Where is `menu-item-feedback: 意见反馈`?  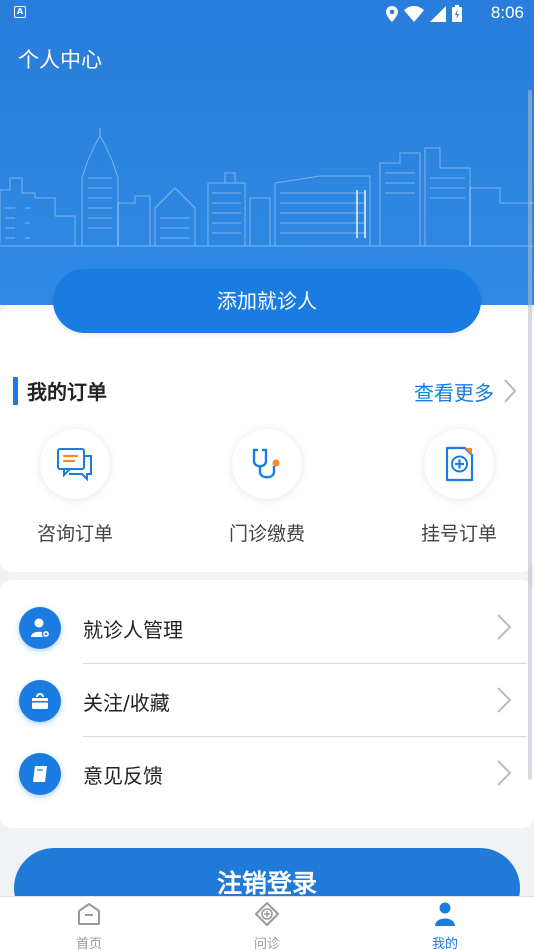 menu-item-feedback: 意见反馈 is located at coordinates (267, 774).